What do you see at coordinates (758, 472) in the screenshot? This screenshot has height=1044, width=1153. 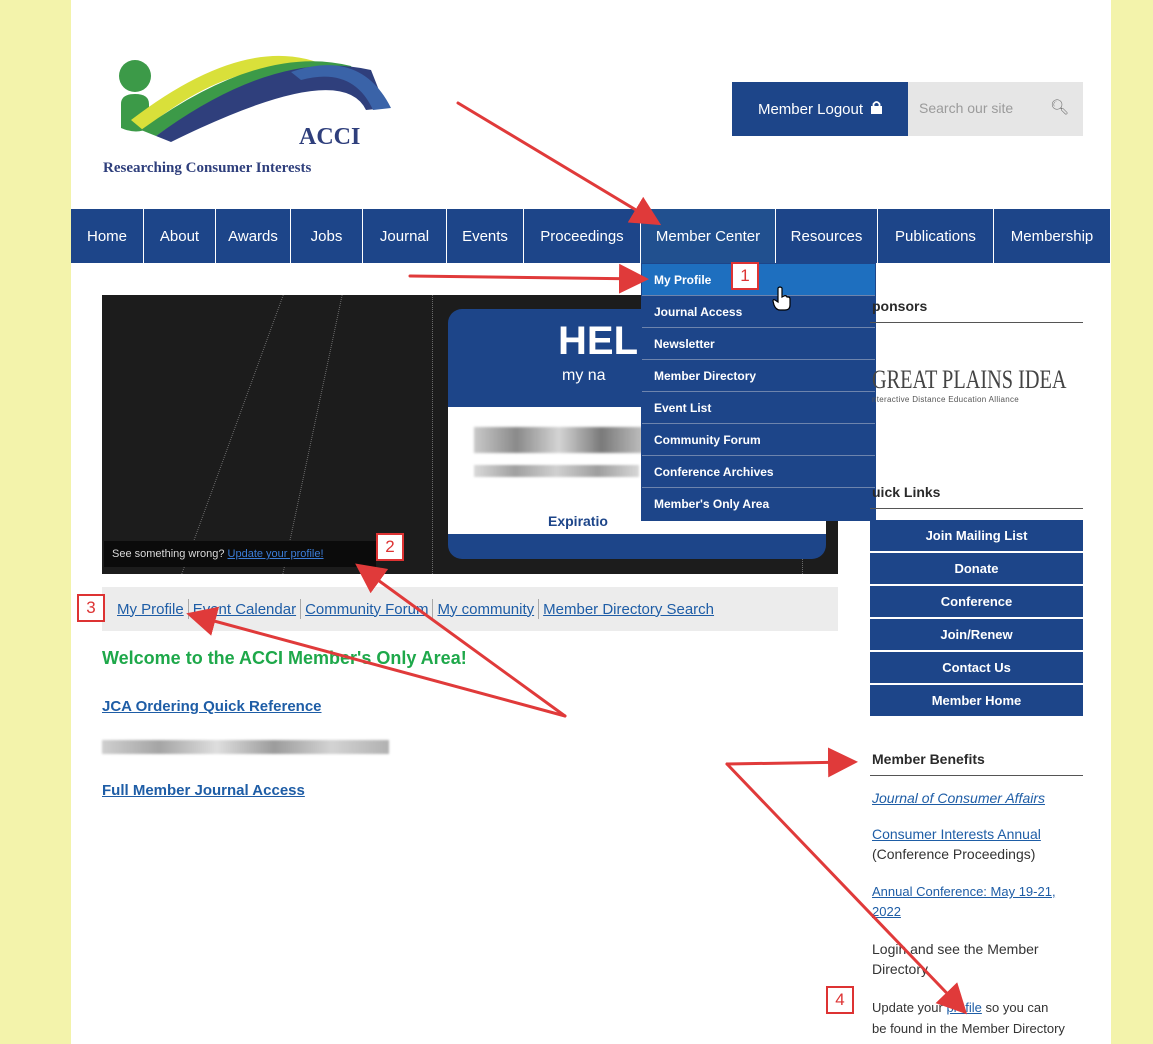 I see `dropdown-conference-archives: Conference Archives` at bounding box center [758, 472].